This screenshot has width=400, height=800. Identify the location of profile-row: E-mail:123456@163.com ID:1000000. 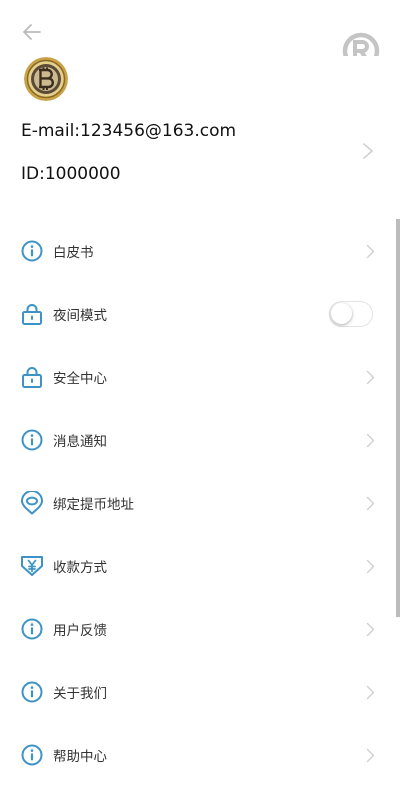
(200, 155).